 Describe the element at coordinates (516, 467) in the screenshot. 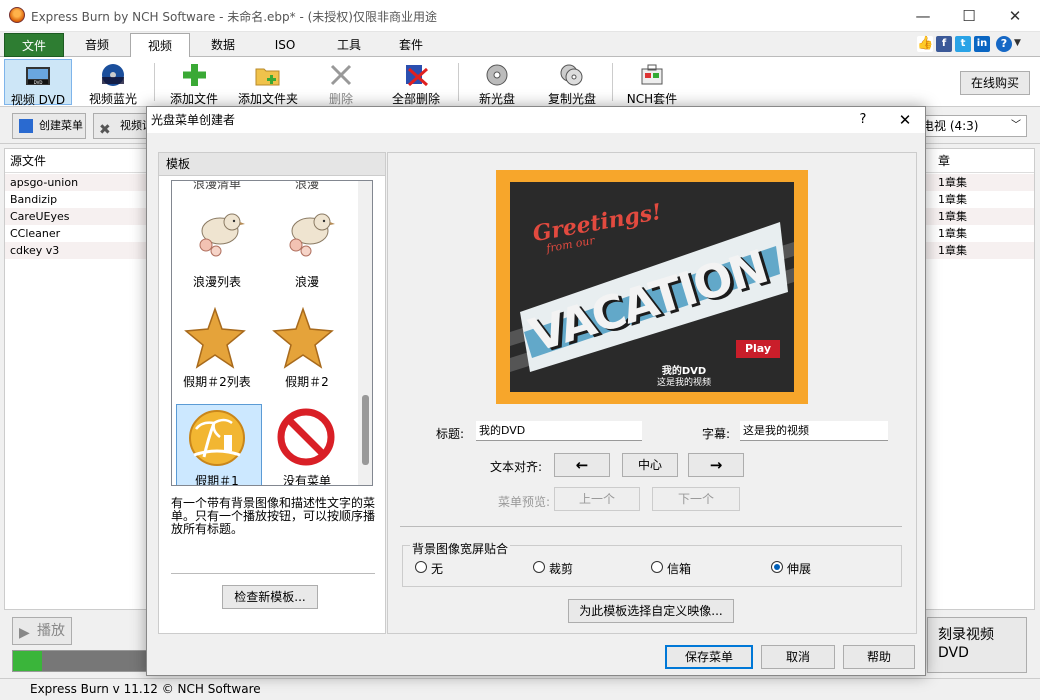

I see `text-align-label: 文本对齐:` at that location.